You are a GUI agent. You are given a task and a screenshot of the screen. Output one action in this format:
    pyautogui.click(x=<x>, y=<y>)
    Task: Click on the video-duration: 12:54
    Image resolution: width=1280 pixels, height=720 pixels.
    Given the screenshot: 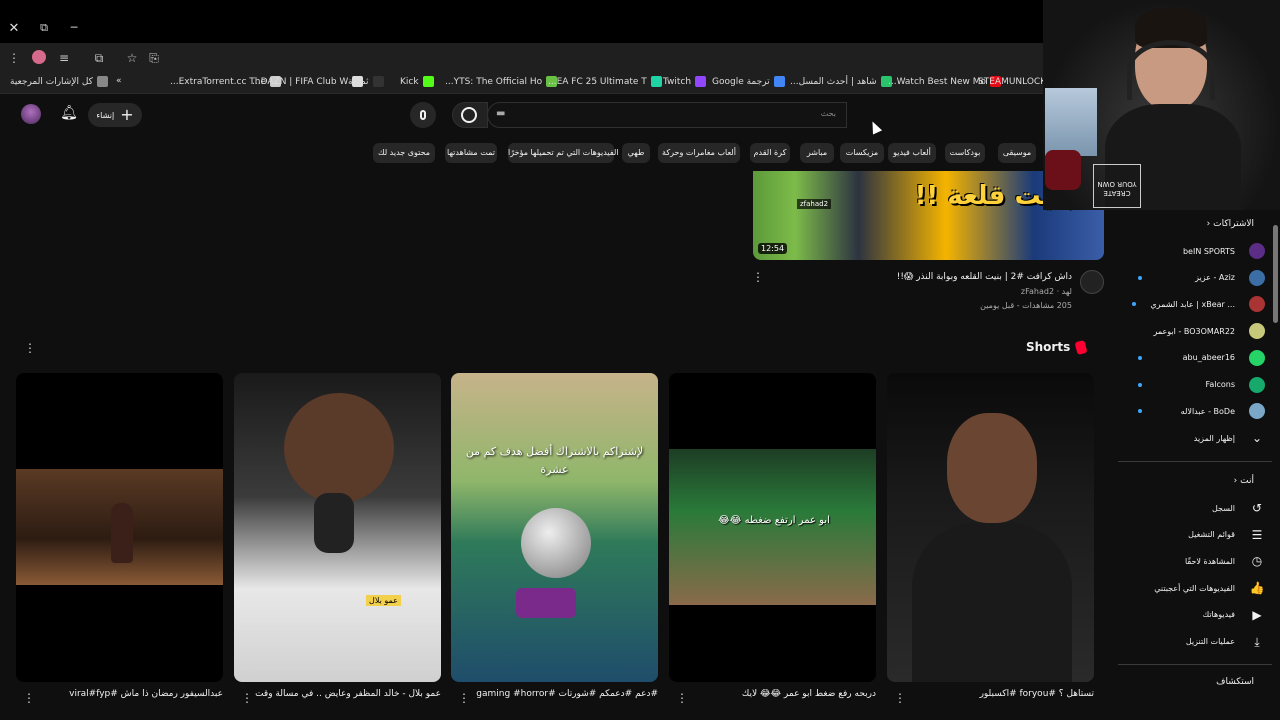 What is the action you would take?
    pyautogui.click(x=773, y=248)
    